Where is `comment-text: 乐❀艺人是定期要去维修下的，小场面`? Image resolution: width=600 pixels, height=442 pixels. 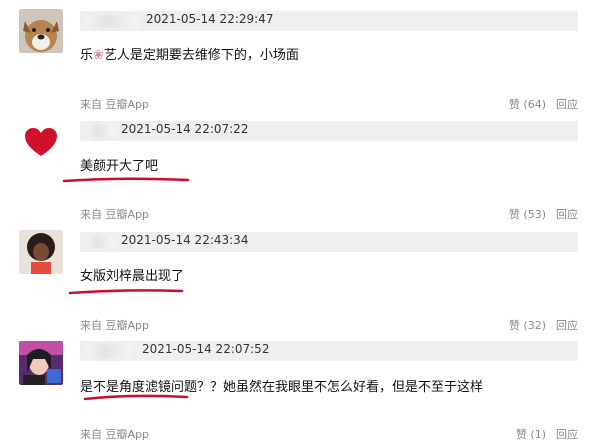
comment-text: 乐❀艺人是定期要去维修下的，小场面 is located at coordinates (189, 55).